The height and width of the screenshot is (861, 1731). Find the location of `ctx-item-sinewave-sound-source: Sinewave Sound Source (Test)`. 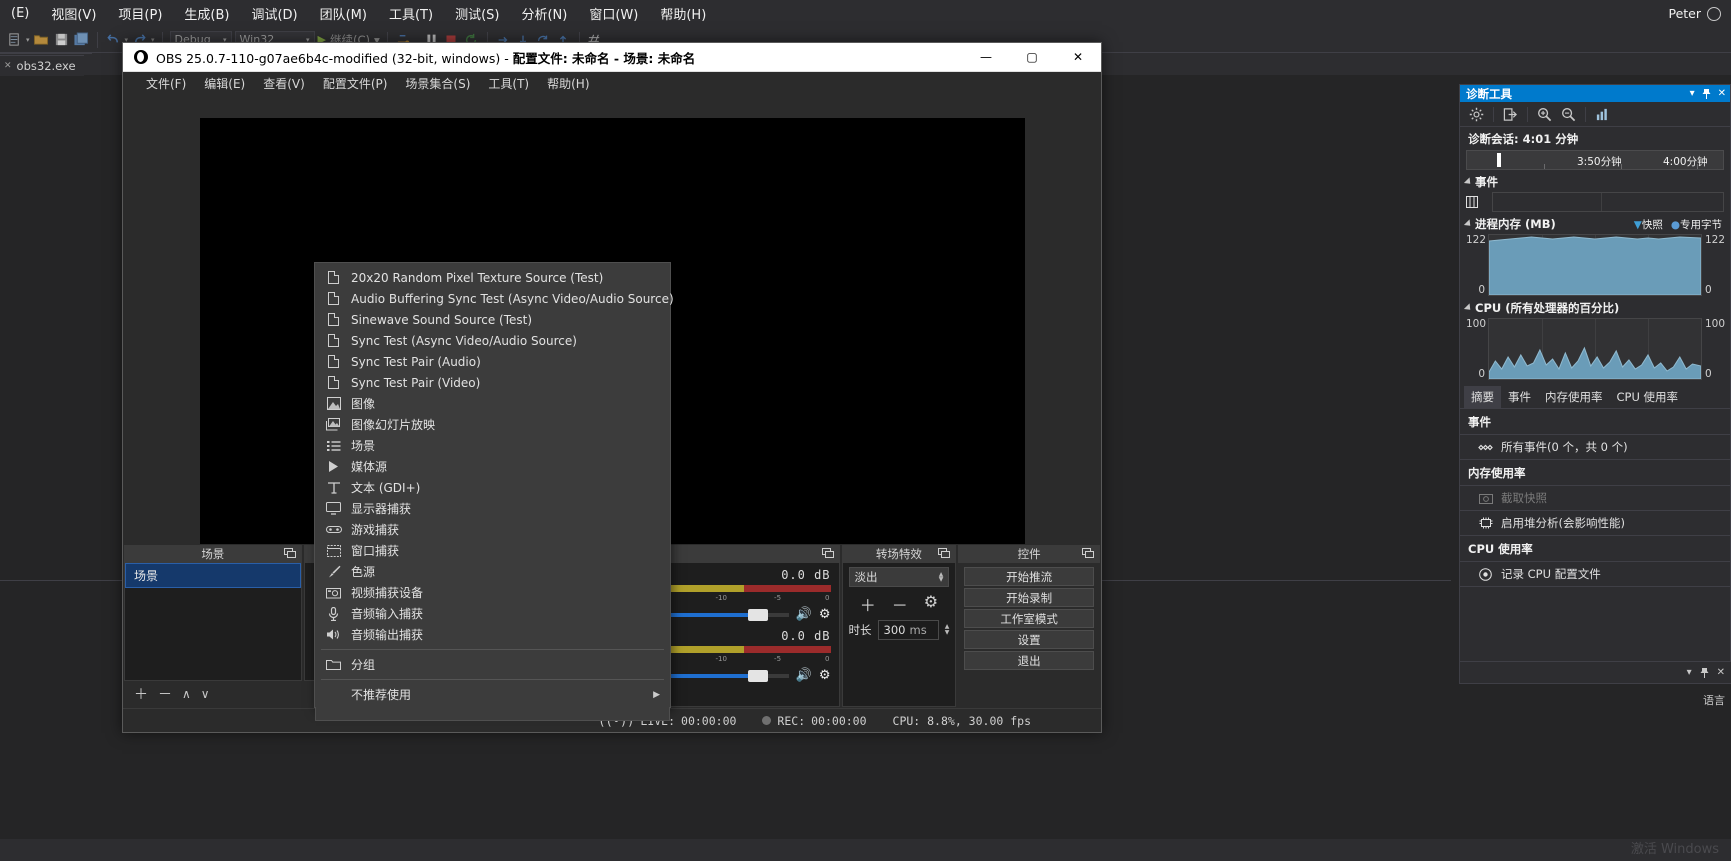

ctx-item-sinewave-sound-source: Sinewave Sound Source (Test) is located at coordinates (492, 319).